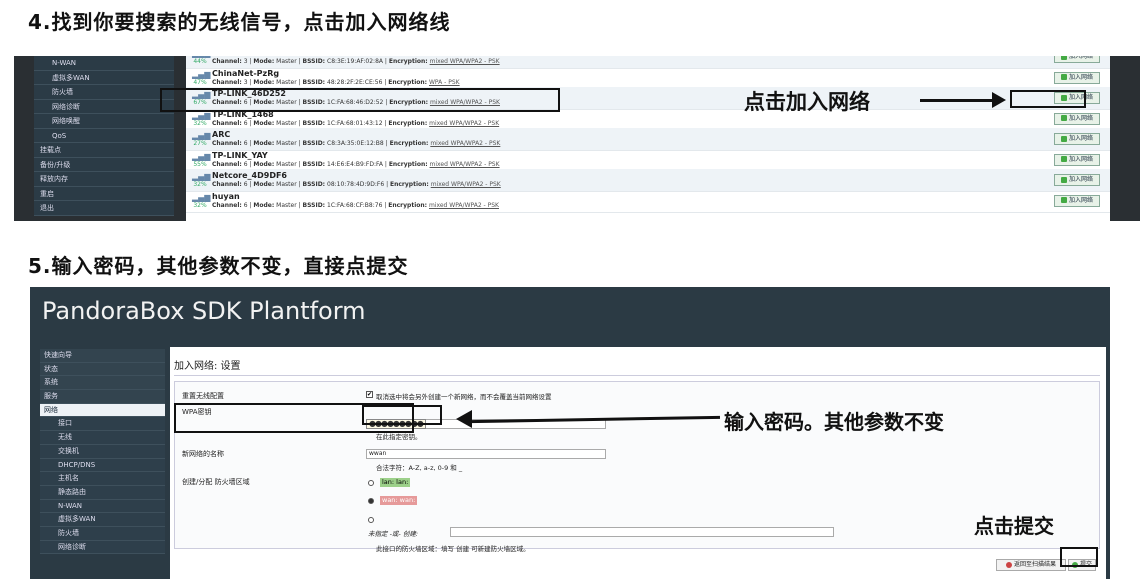 Image resolution: width=1144 pixels, height=579 pixels. I want to click on sidebar-item: 重启, so click(104, 194).